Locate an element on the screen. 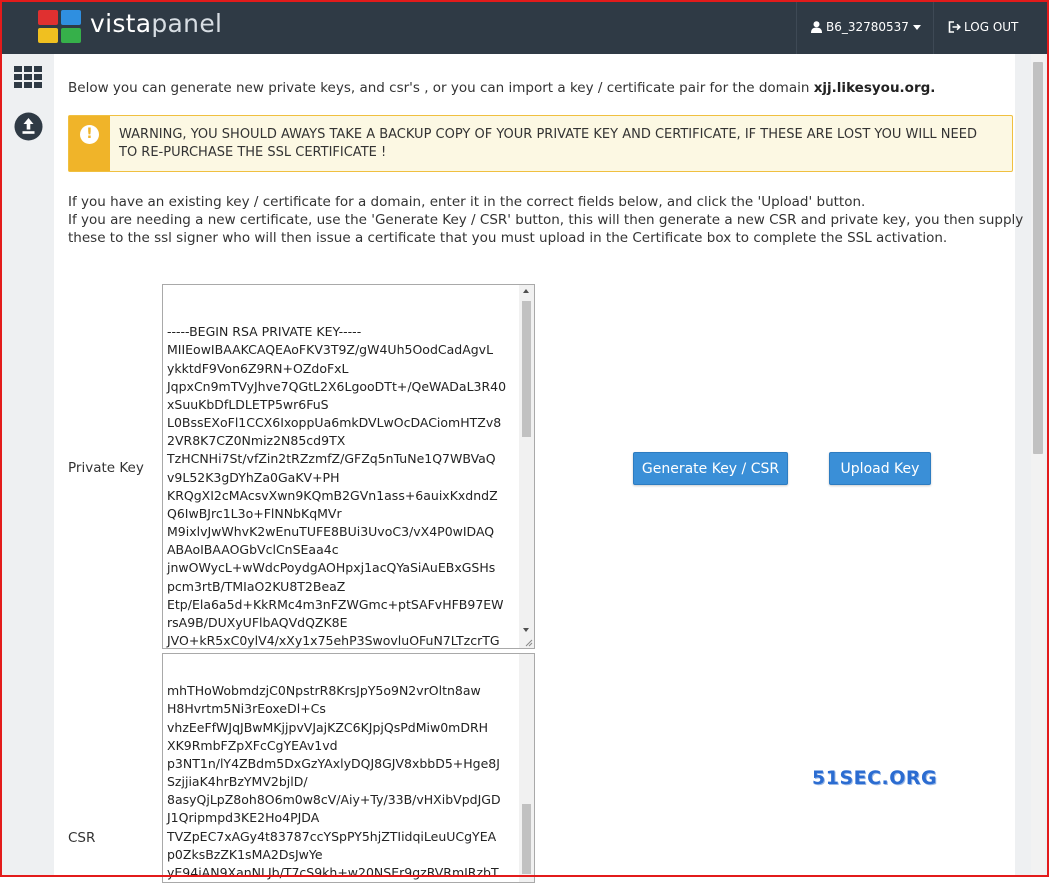 The height and width of the screenshot is (883, 1049). logout-label: LOG OUT is located at coordinates (991, 27).